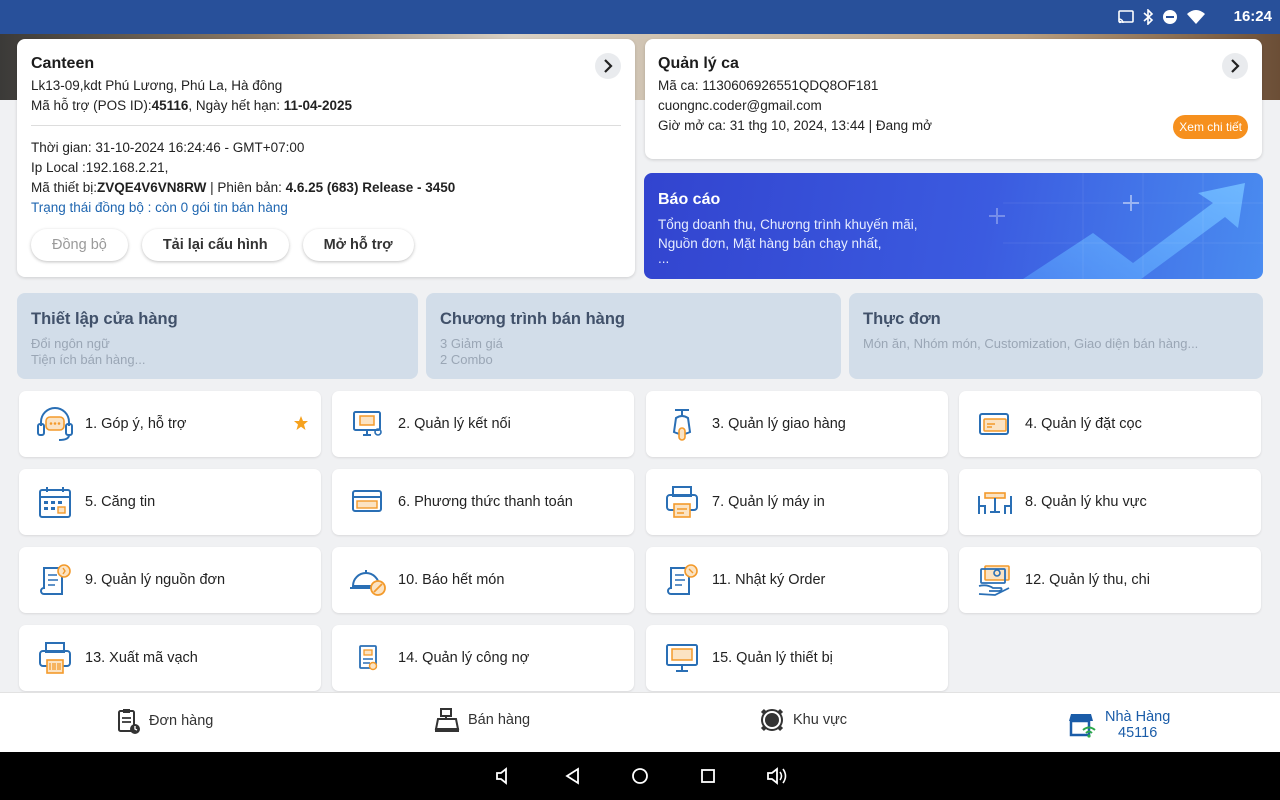 The height and width of the screenshot is (800, 1280). I want to click on menu-item-deposit: 4. Quản lý đặt cọc, so click(1110, 424).